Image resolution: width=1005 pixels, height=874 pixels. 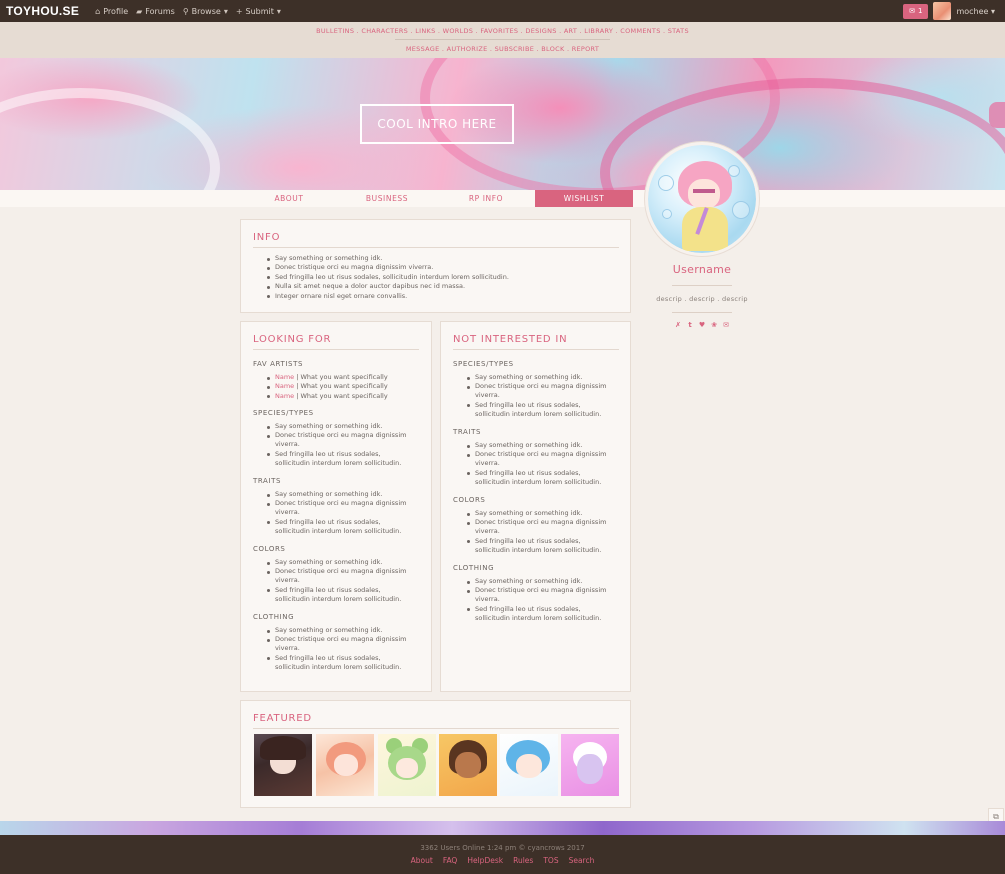 I want to click on section-heading: COLORS, so click(x=269, y=549).